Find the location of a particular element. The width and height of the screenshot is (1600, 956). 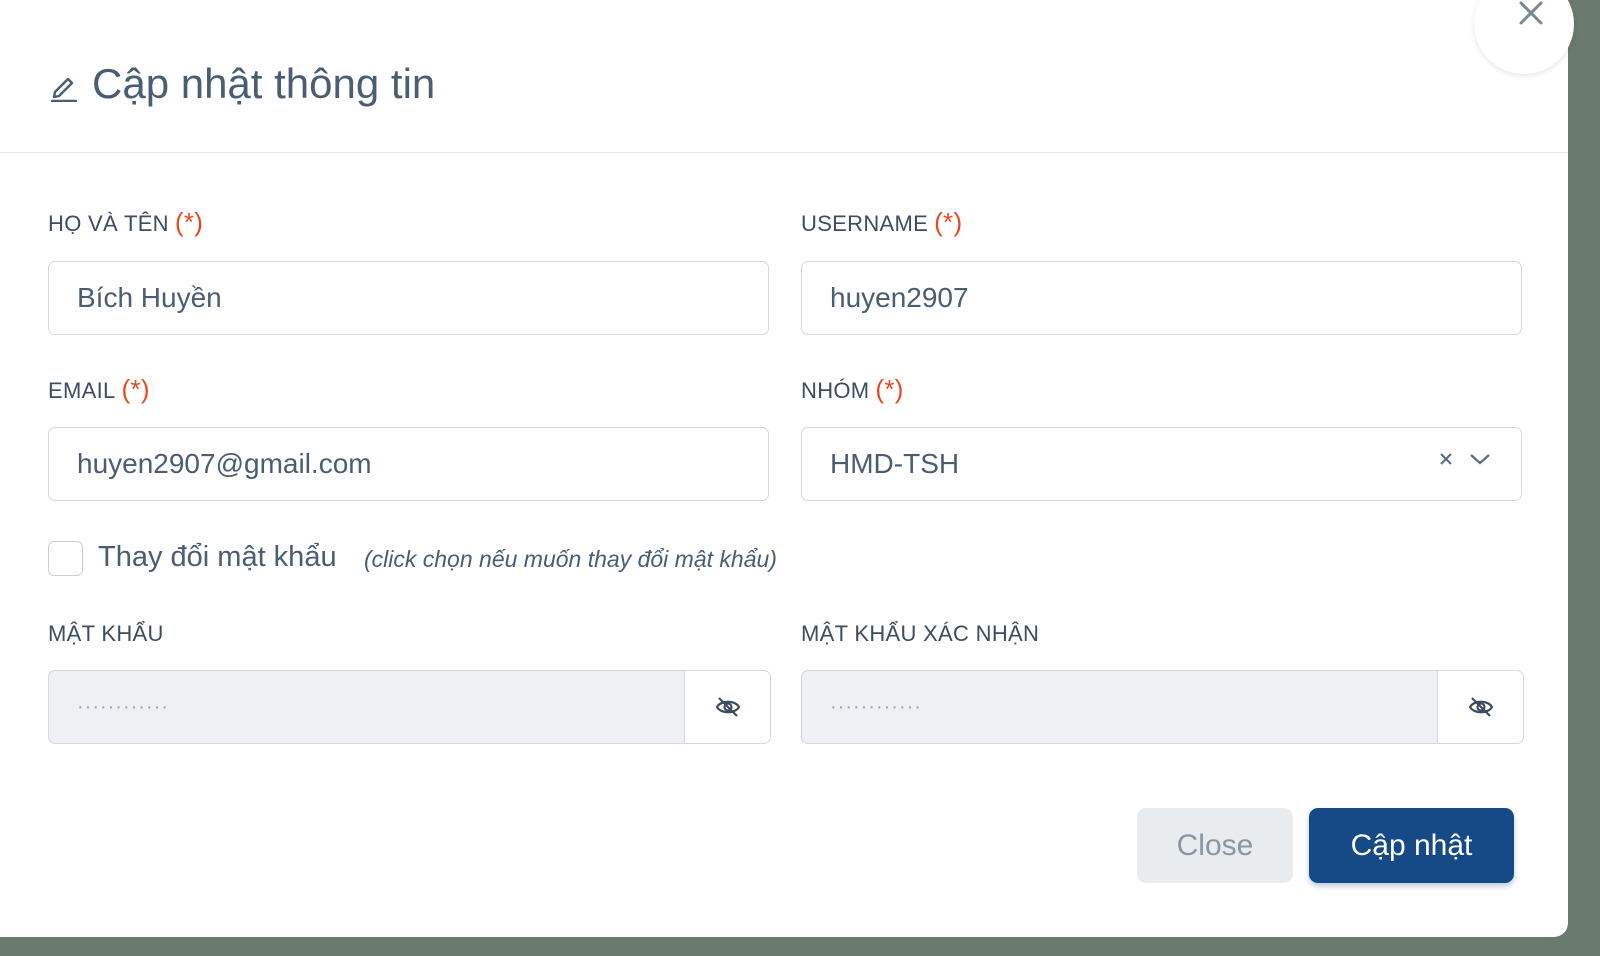

password-toggle-button is located at coordinates (727, 707).